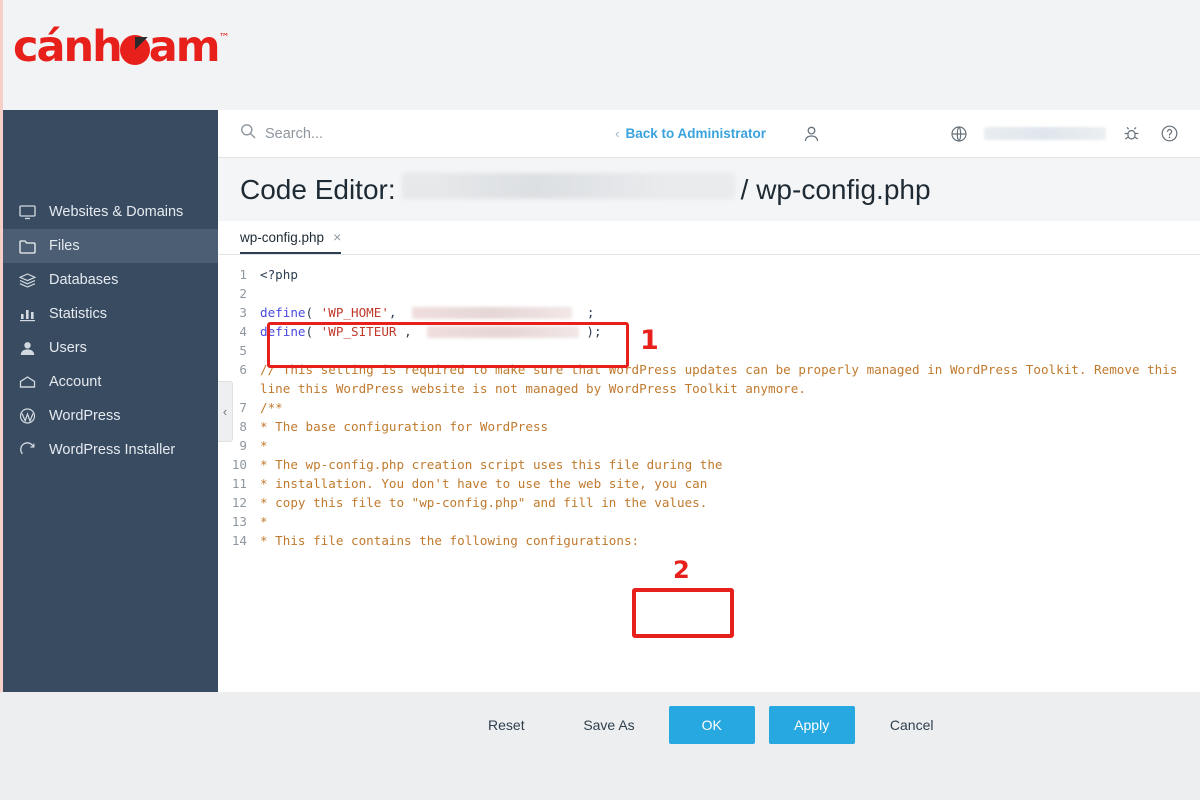 The image size is (1200, 800). I want to click on line-content: /**, so click(271, 407).